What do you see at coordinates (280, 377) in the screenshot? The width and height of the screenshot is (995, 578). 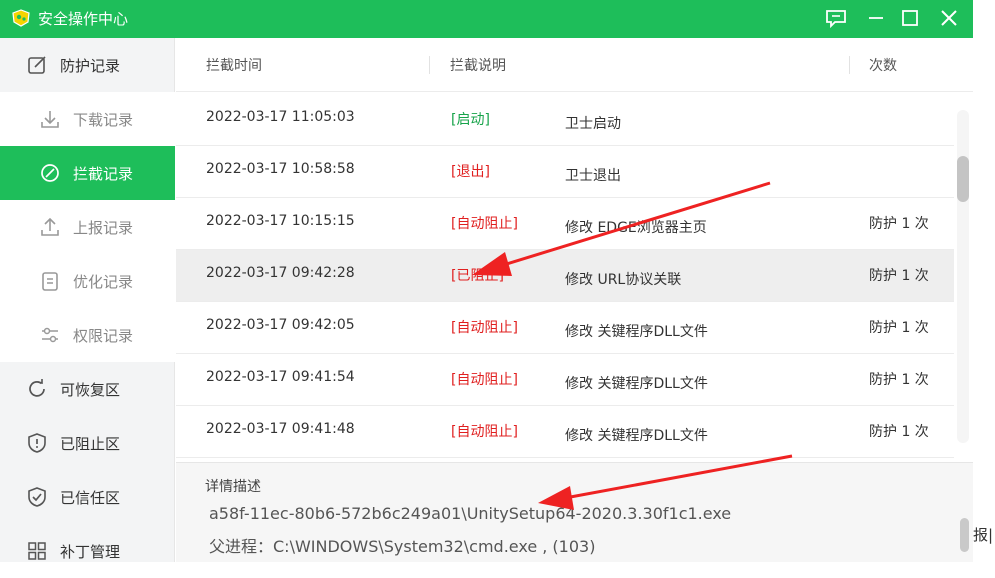 I see `row-time: 2022-03-17 09:41:54` at bounding box center [280, 377].